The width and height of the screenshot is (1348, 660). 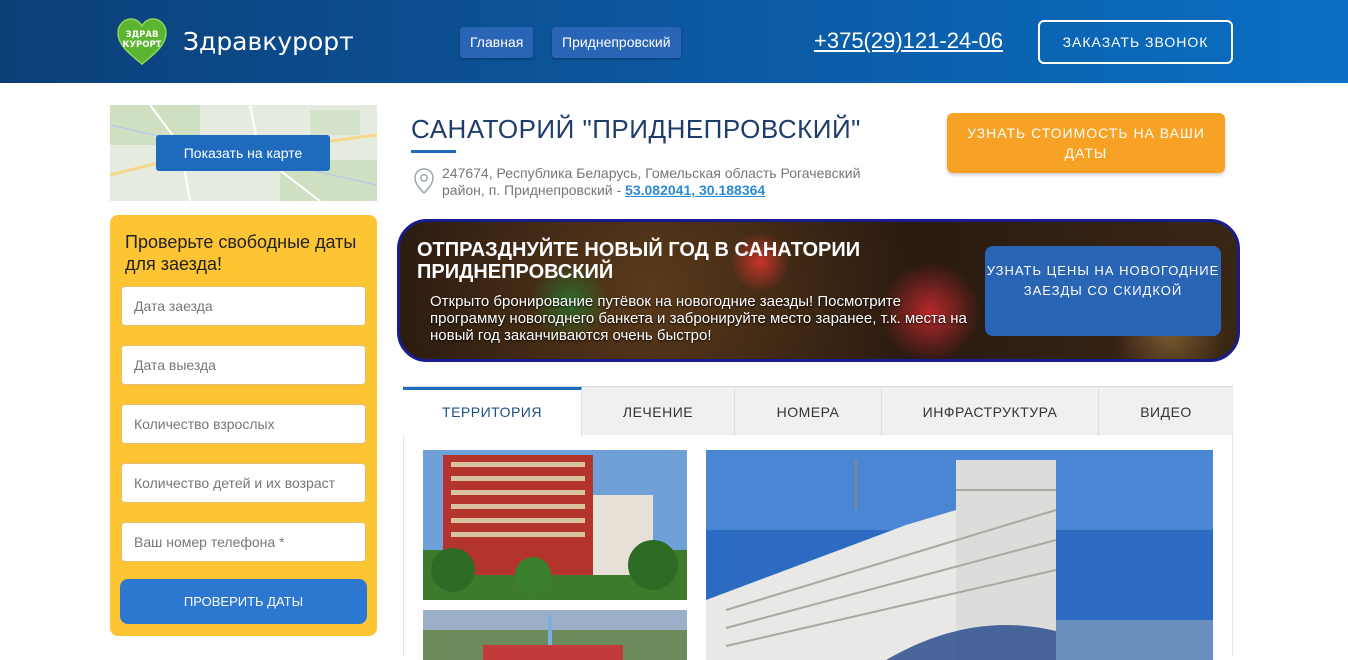 I want to click on logo-badge-line1: ЗДРАВ, so click(x=142, y=35).